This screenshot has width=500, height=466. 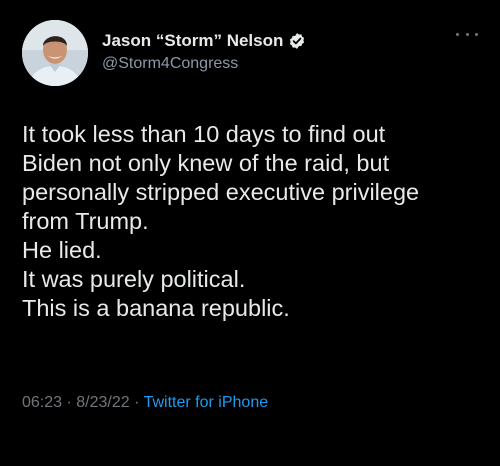 I want to click on tweet-line: This is a banana republic., so click(x=156, y=308).